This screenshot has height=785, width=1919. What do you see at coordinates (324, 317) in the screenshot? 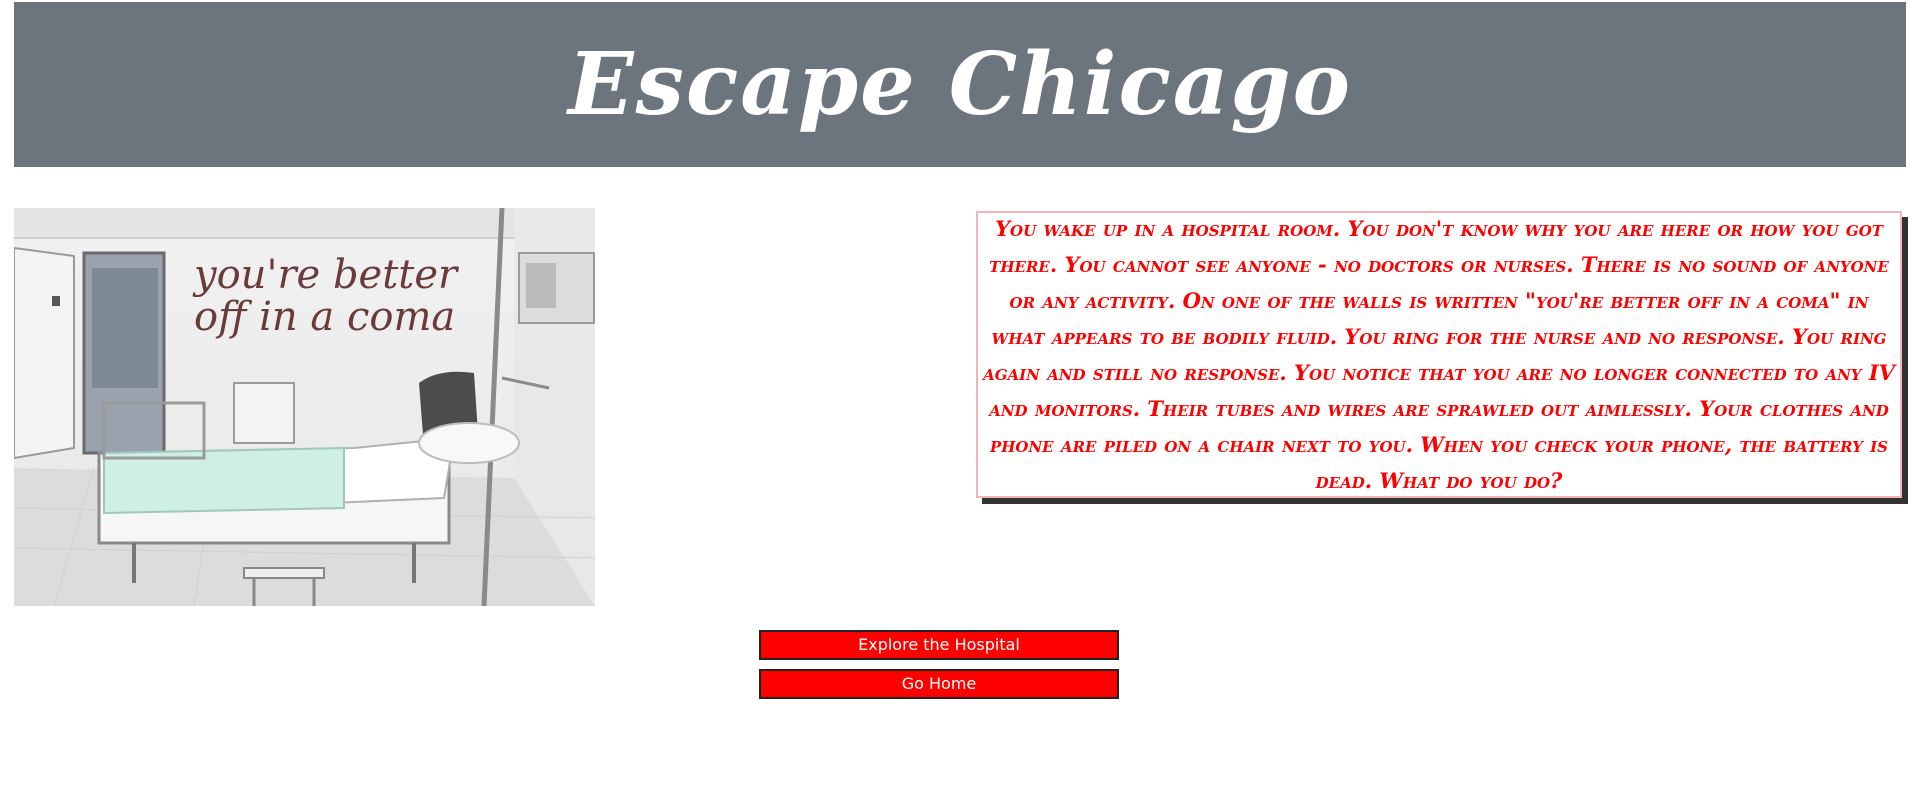
I see `wall-text-line-2: off in a coma` at bounding box center [324, 317].